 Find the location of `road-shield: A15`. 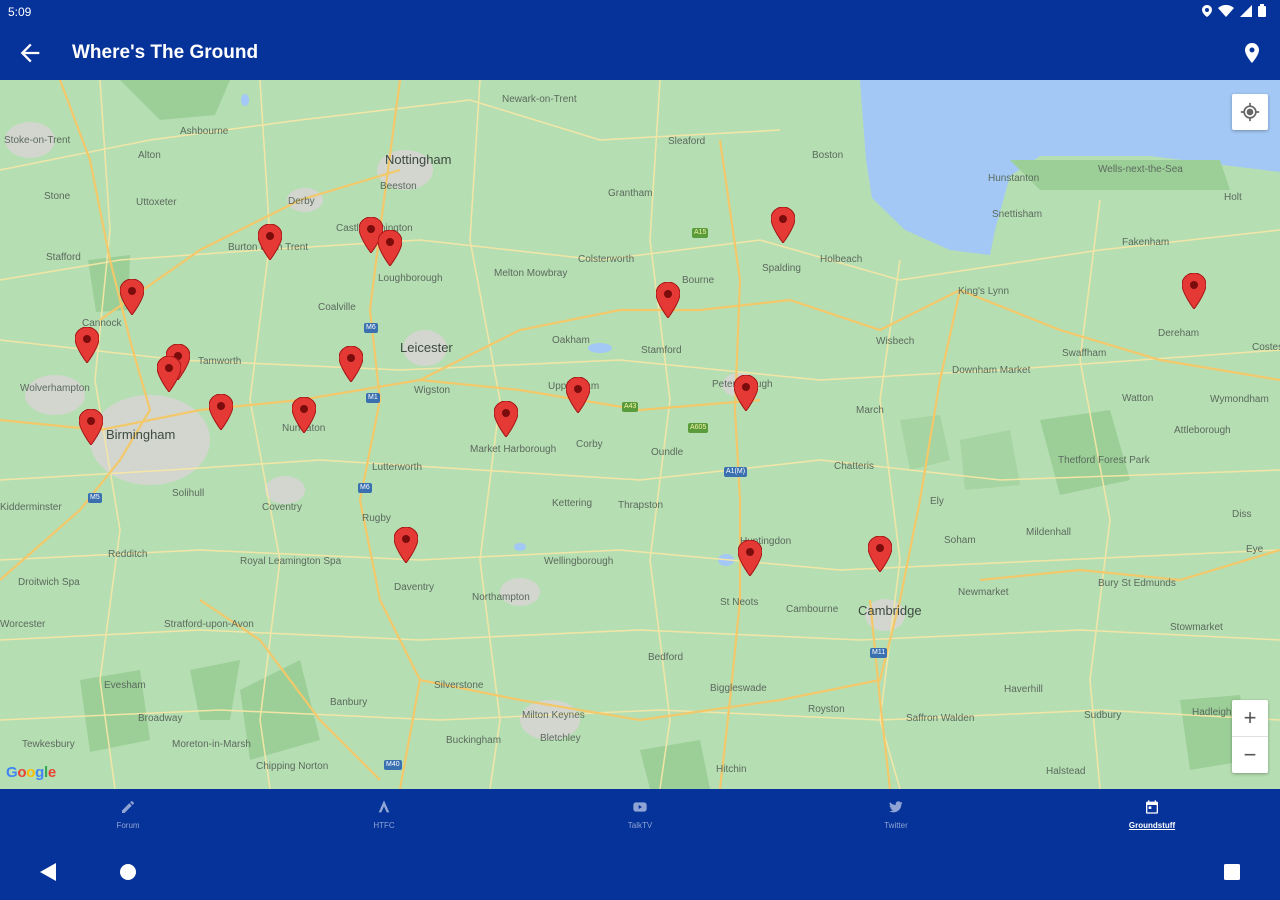

road-shield: A15 is located at coordinates (700, 233).